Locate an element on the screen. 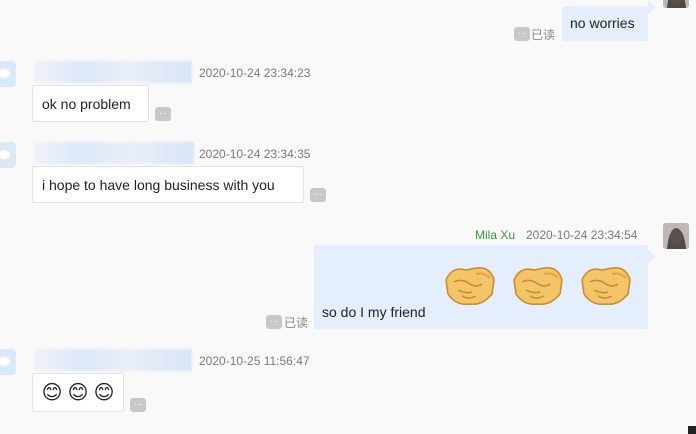  message-bubble: ok no problem is located at coordinates (90, 103).